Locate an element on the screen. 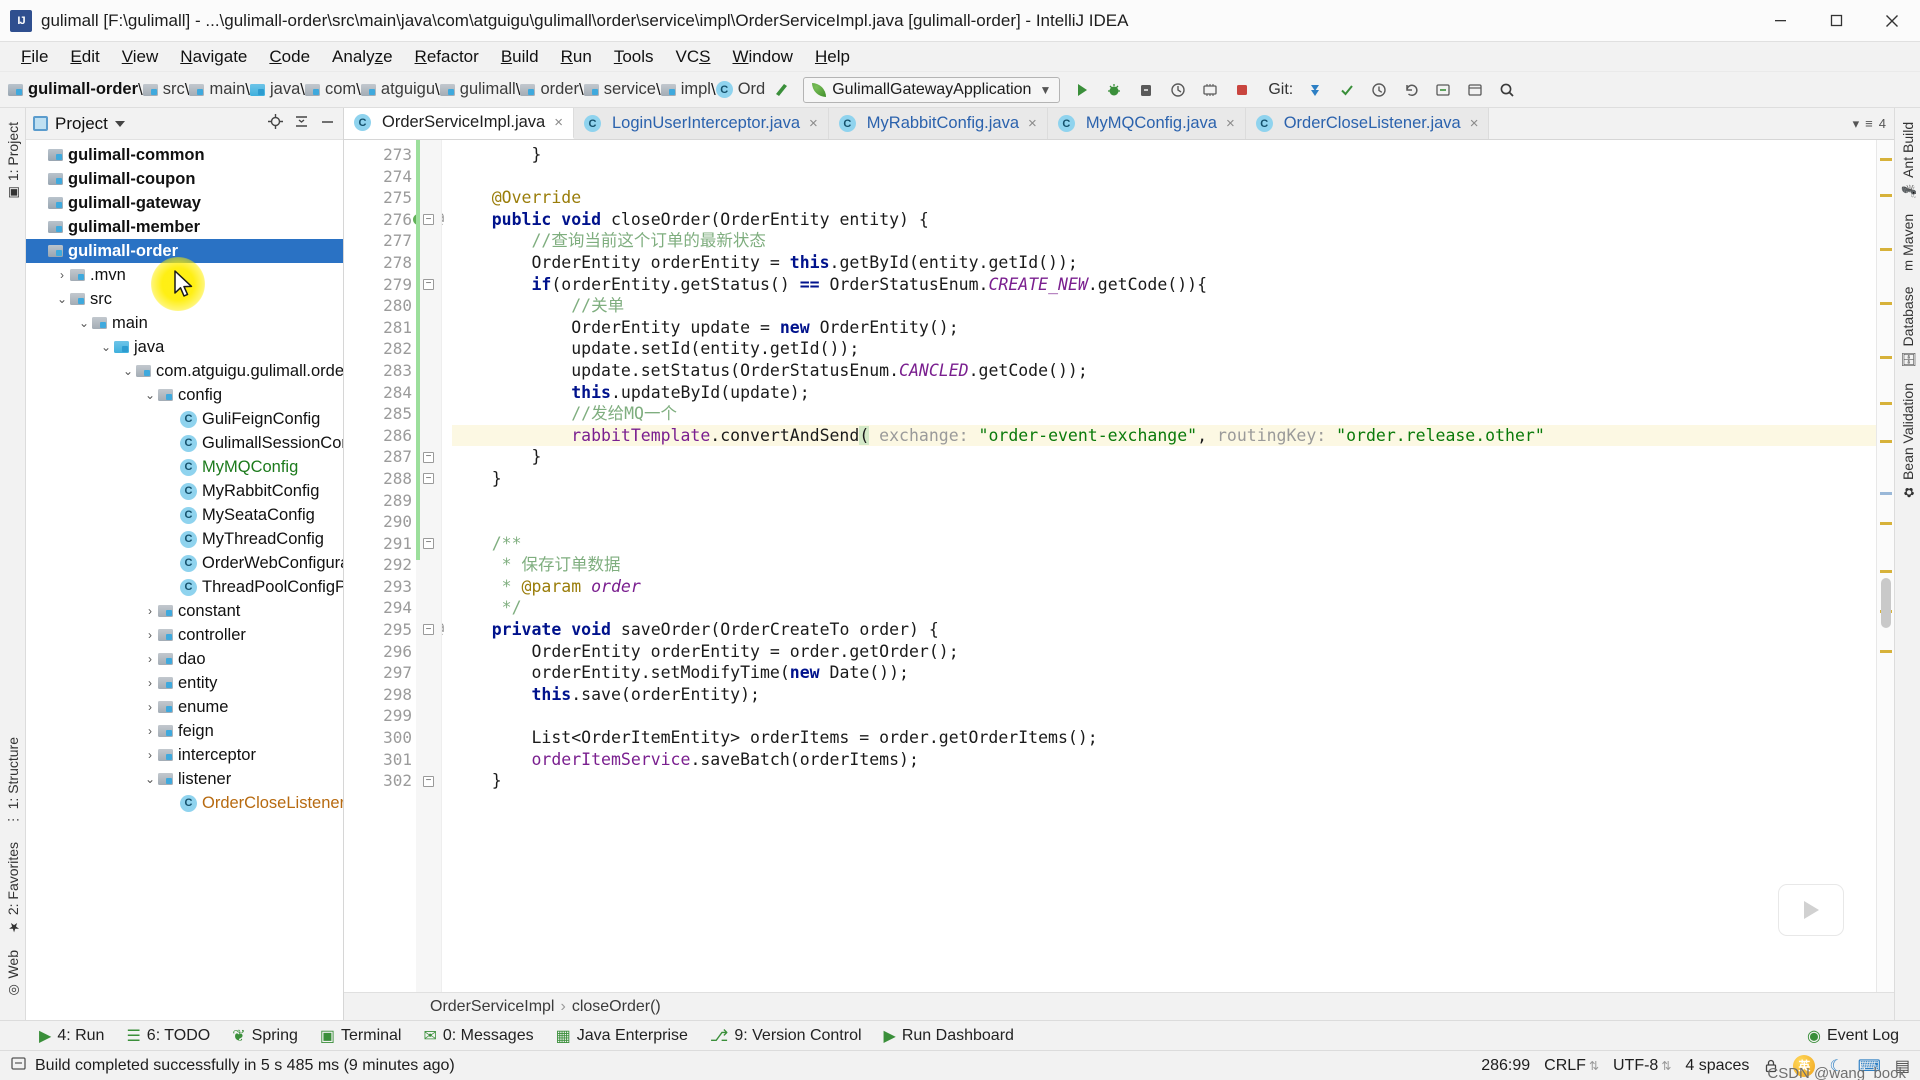 The image size is (1920, 1080). line-number: 280 is located at coordinates (380, 306).